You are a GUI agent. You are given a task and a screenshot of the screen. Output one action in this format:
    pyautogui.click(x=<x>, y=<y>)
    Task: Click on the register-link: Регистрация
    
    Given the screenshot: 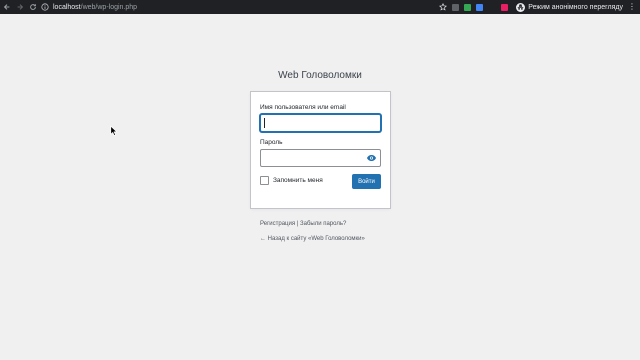 What is the action you would take?
    pyautogui.click(x=277, y=224)
    